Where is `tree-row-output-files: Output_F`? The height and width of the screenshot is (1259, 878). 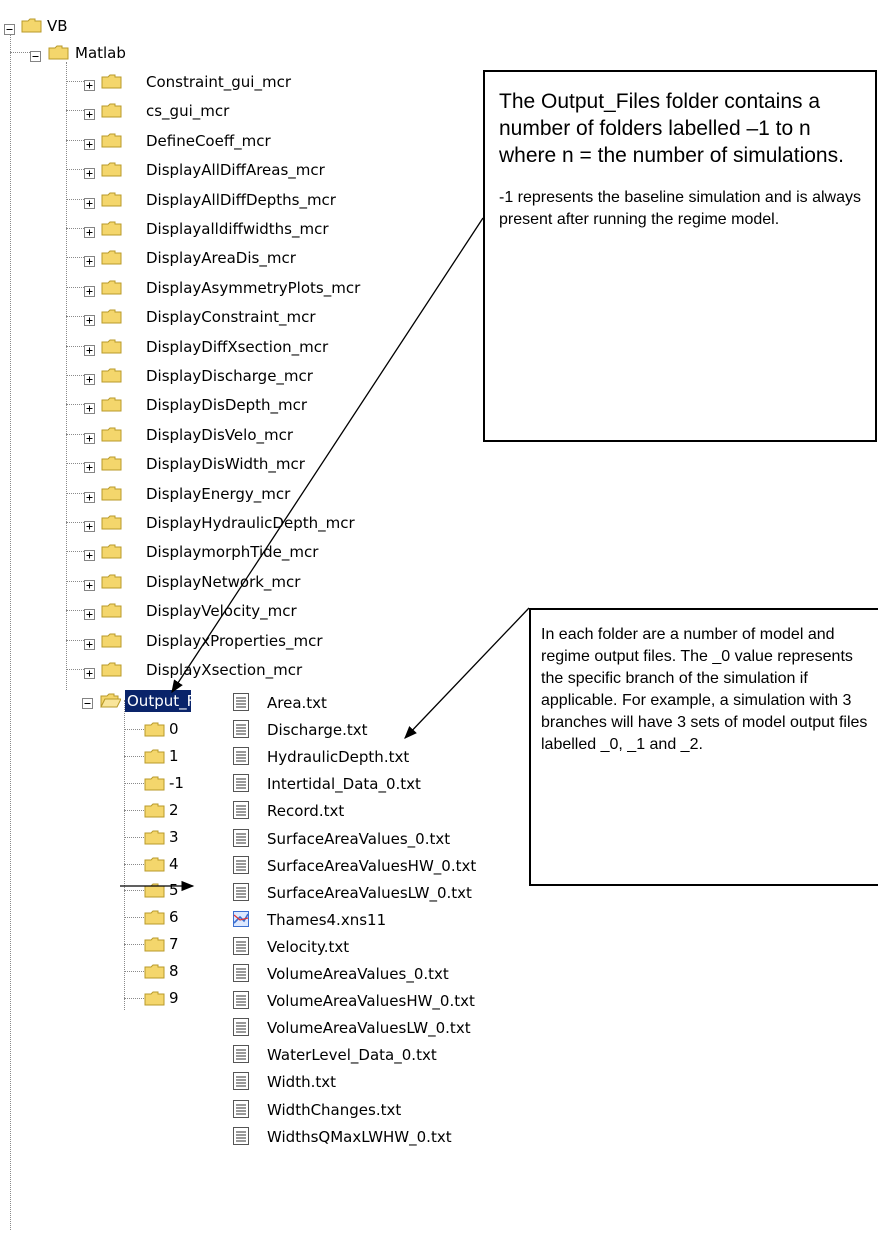
tree-row-output-files: Output_F is located at coordinates (162, 701).